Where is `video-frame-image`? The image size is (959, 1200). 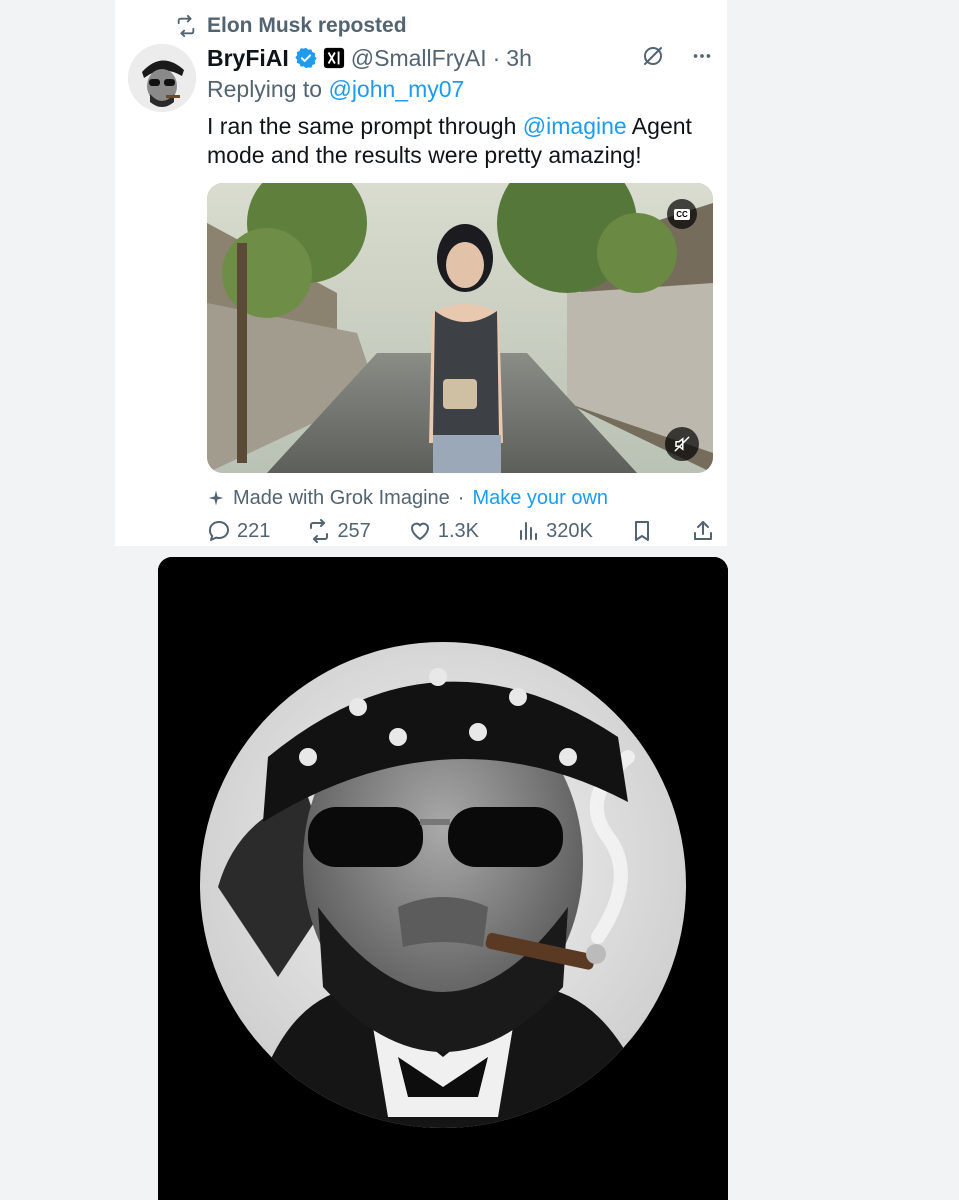
video-frame-image is located at coordinates (460, 328).